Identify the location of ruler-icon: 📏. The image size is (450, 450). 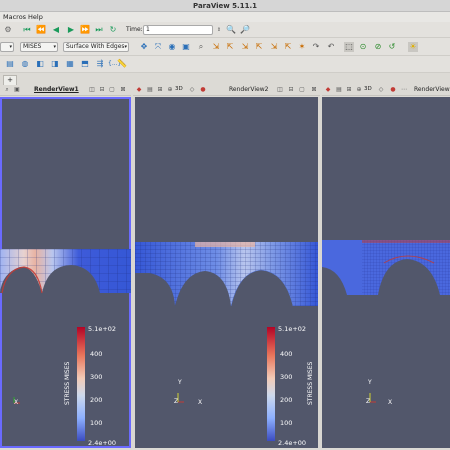
(122, 64).